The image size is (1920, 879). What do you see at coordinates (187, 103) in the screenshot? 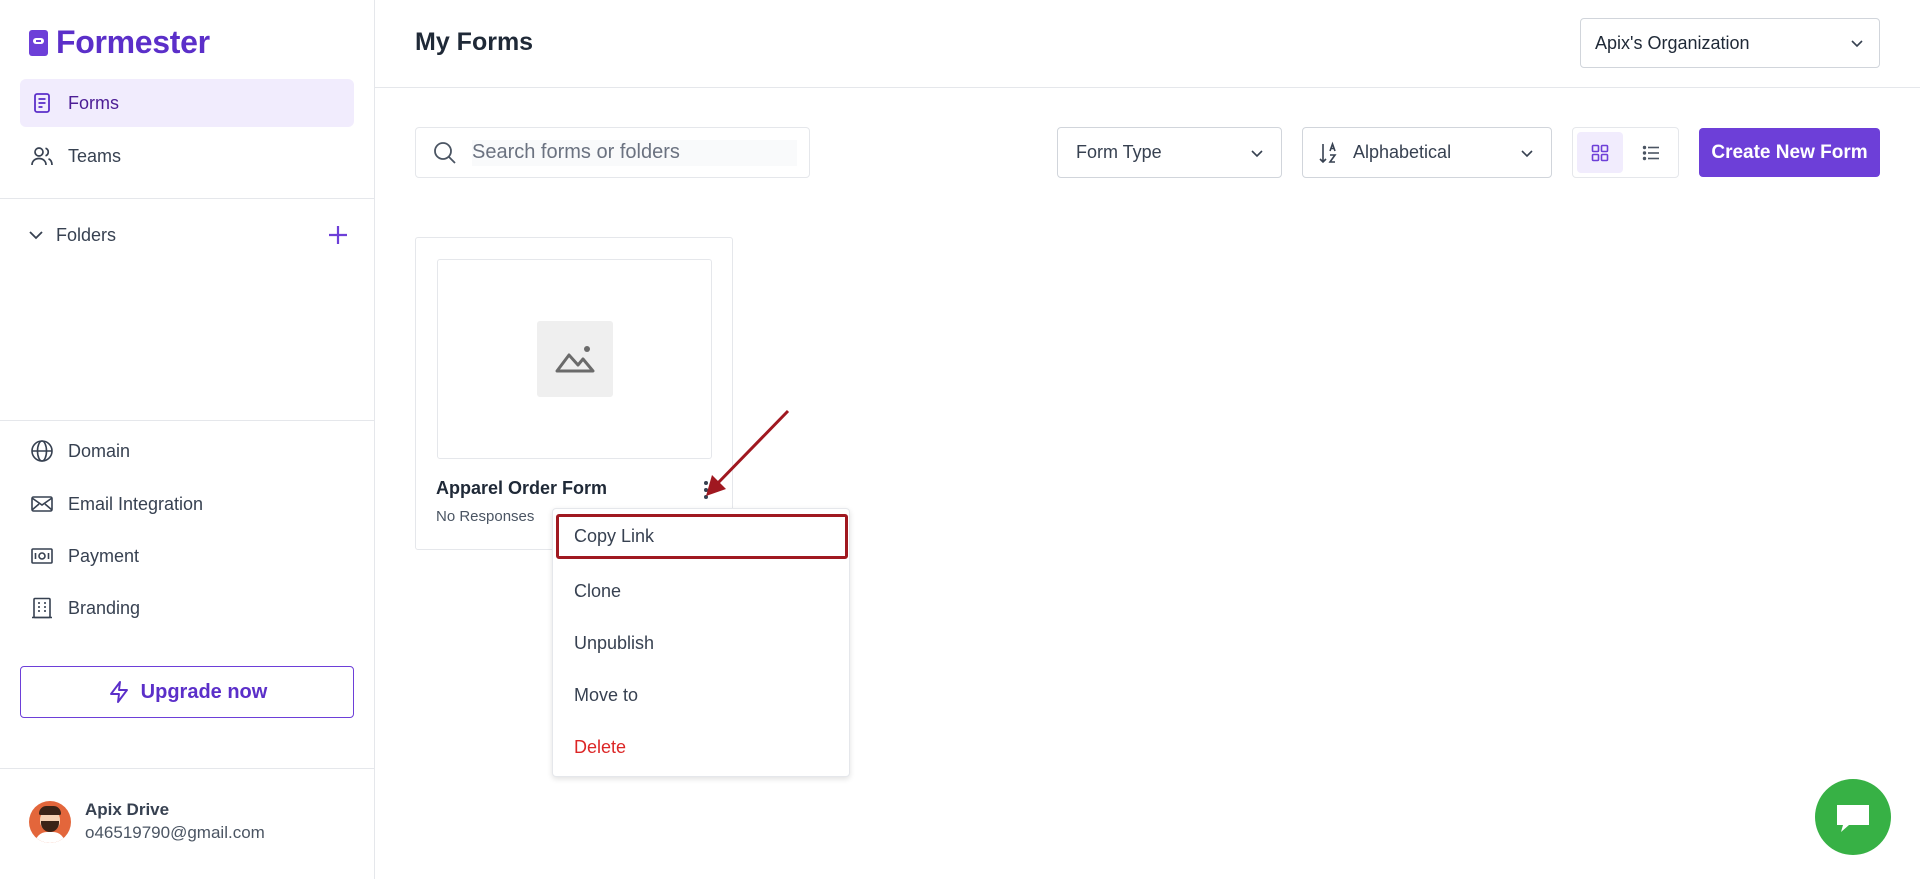
I see `sidebar-item-forms: Forms` at bounding box center [187, 103].